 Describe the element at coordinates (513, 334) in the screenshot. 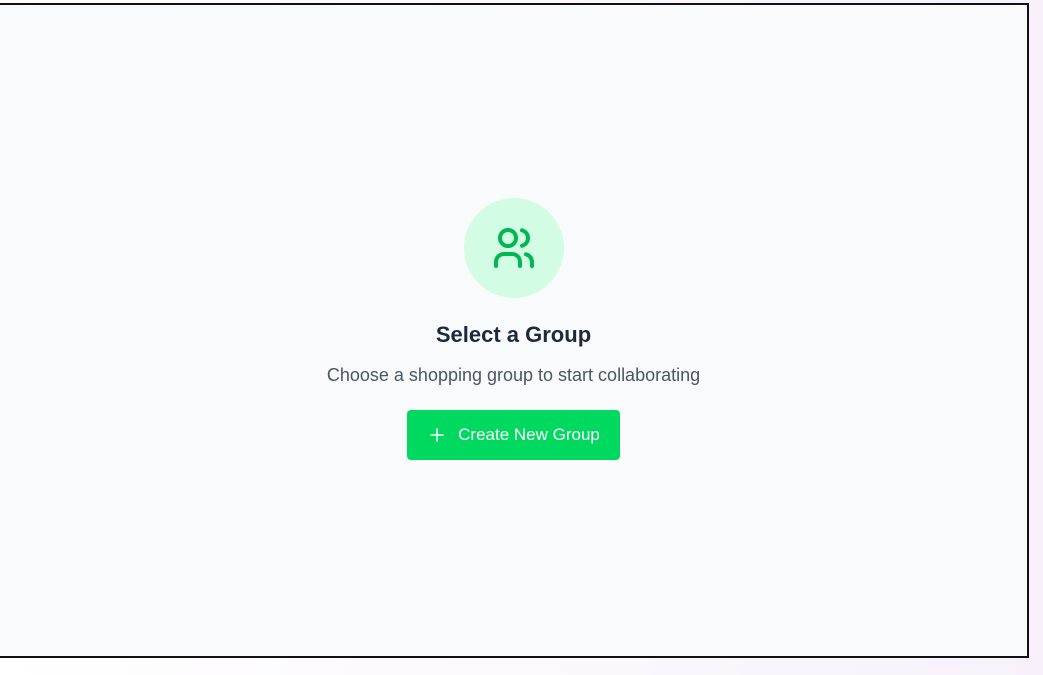

I see `empty-state-title: Select a Group` at that location.